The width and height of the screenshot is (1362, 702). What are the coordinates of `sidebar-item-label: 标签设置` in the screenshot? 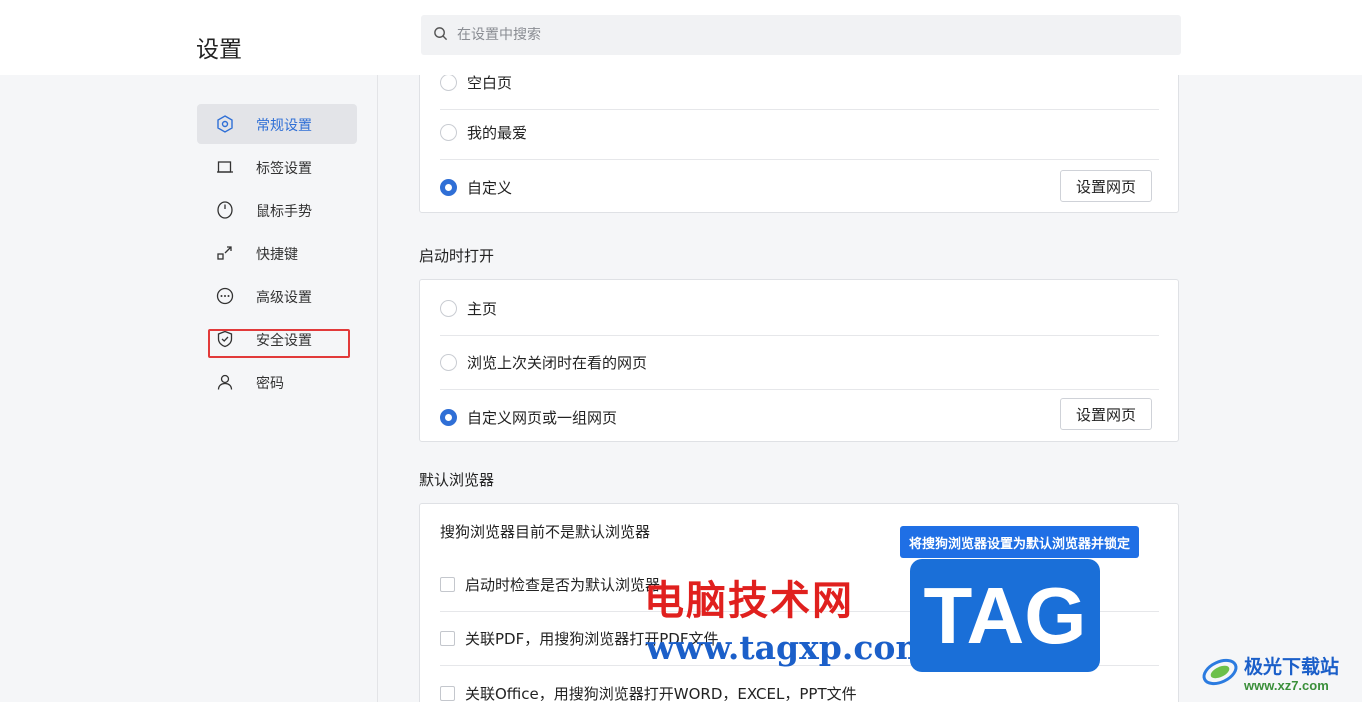 It's located at (284, 169).